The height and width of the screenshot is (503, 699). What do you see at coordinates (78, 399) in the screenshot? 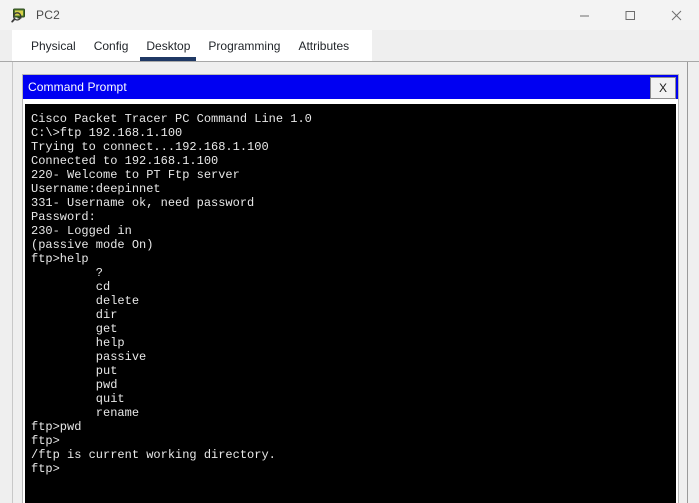
I see `terminal-line: quit` at bounding box center [78, 399].